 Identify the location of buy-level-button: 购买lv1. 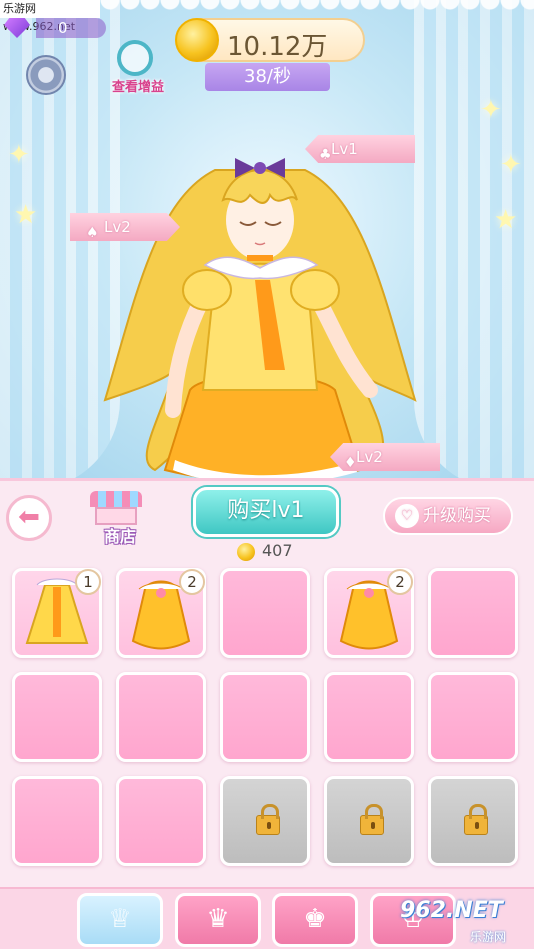
(266, 512).